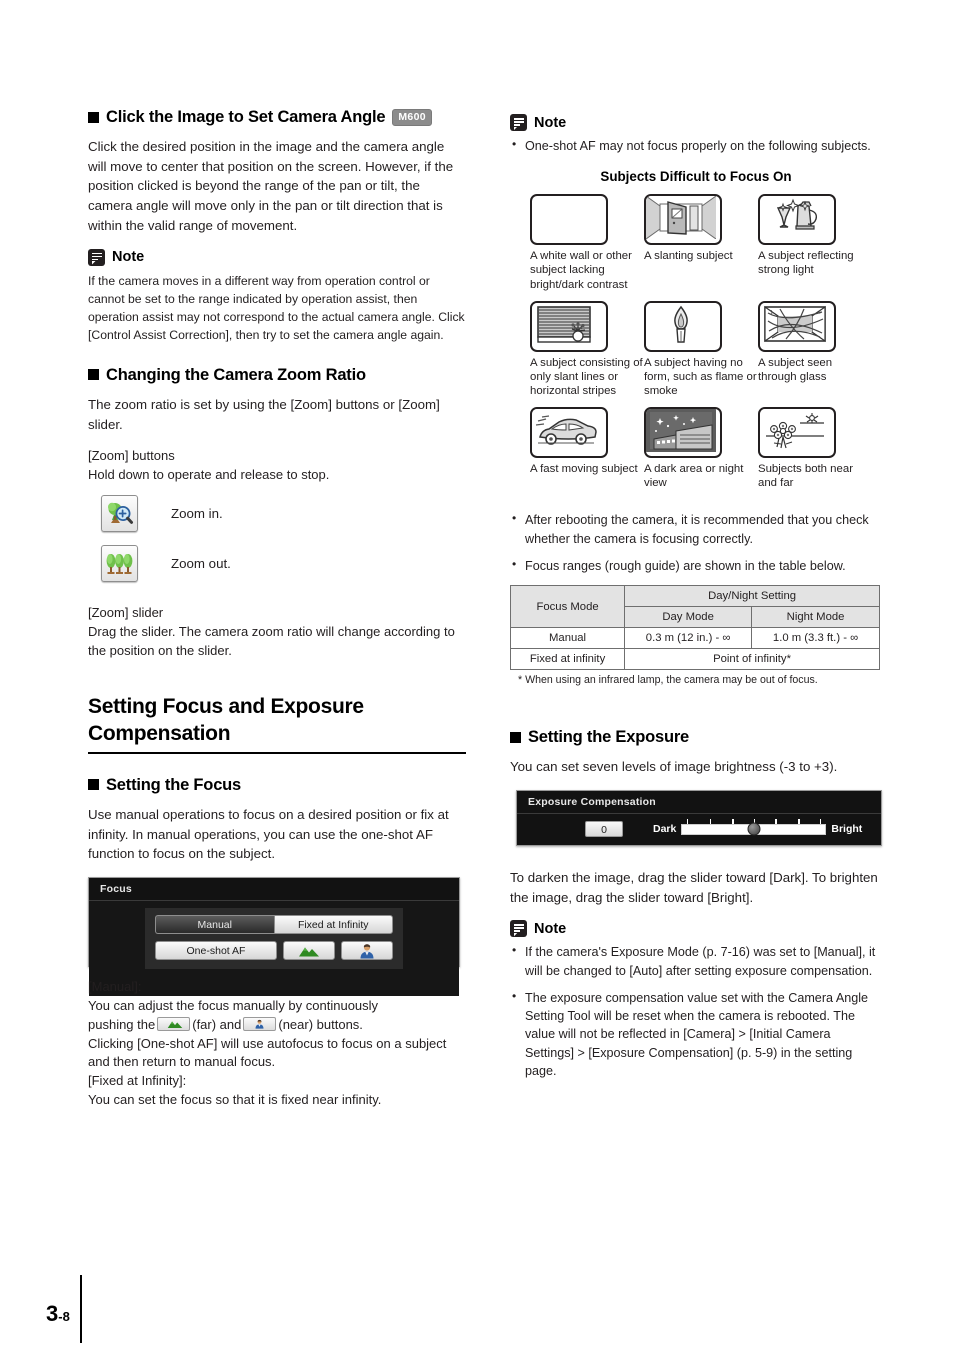 The height and width of the screenshot is (1351, 954). Describe the element at coordinates (277, 752) in the screenshot. I see `title-rule` at that location.